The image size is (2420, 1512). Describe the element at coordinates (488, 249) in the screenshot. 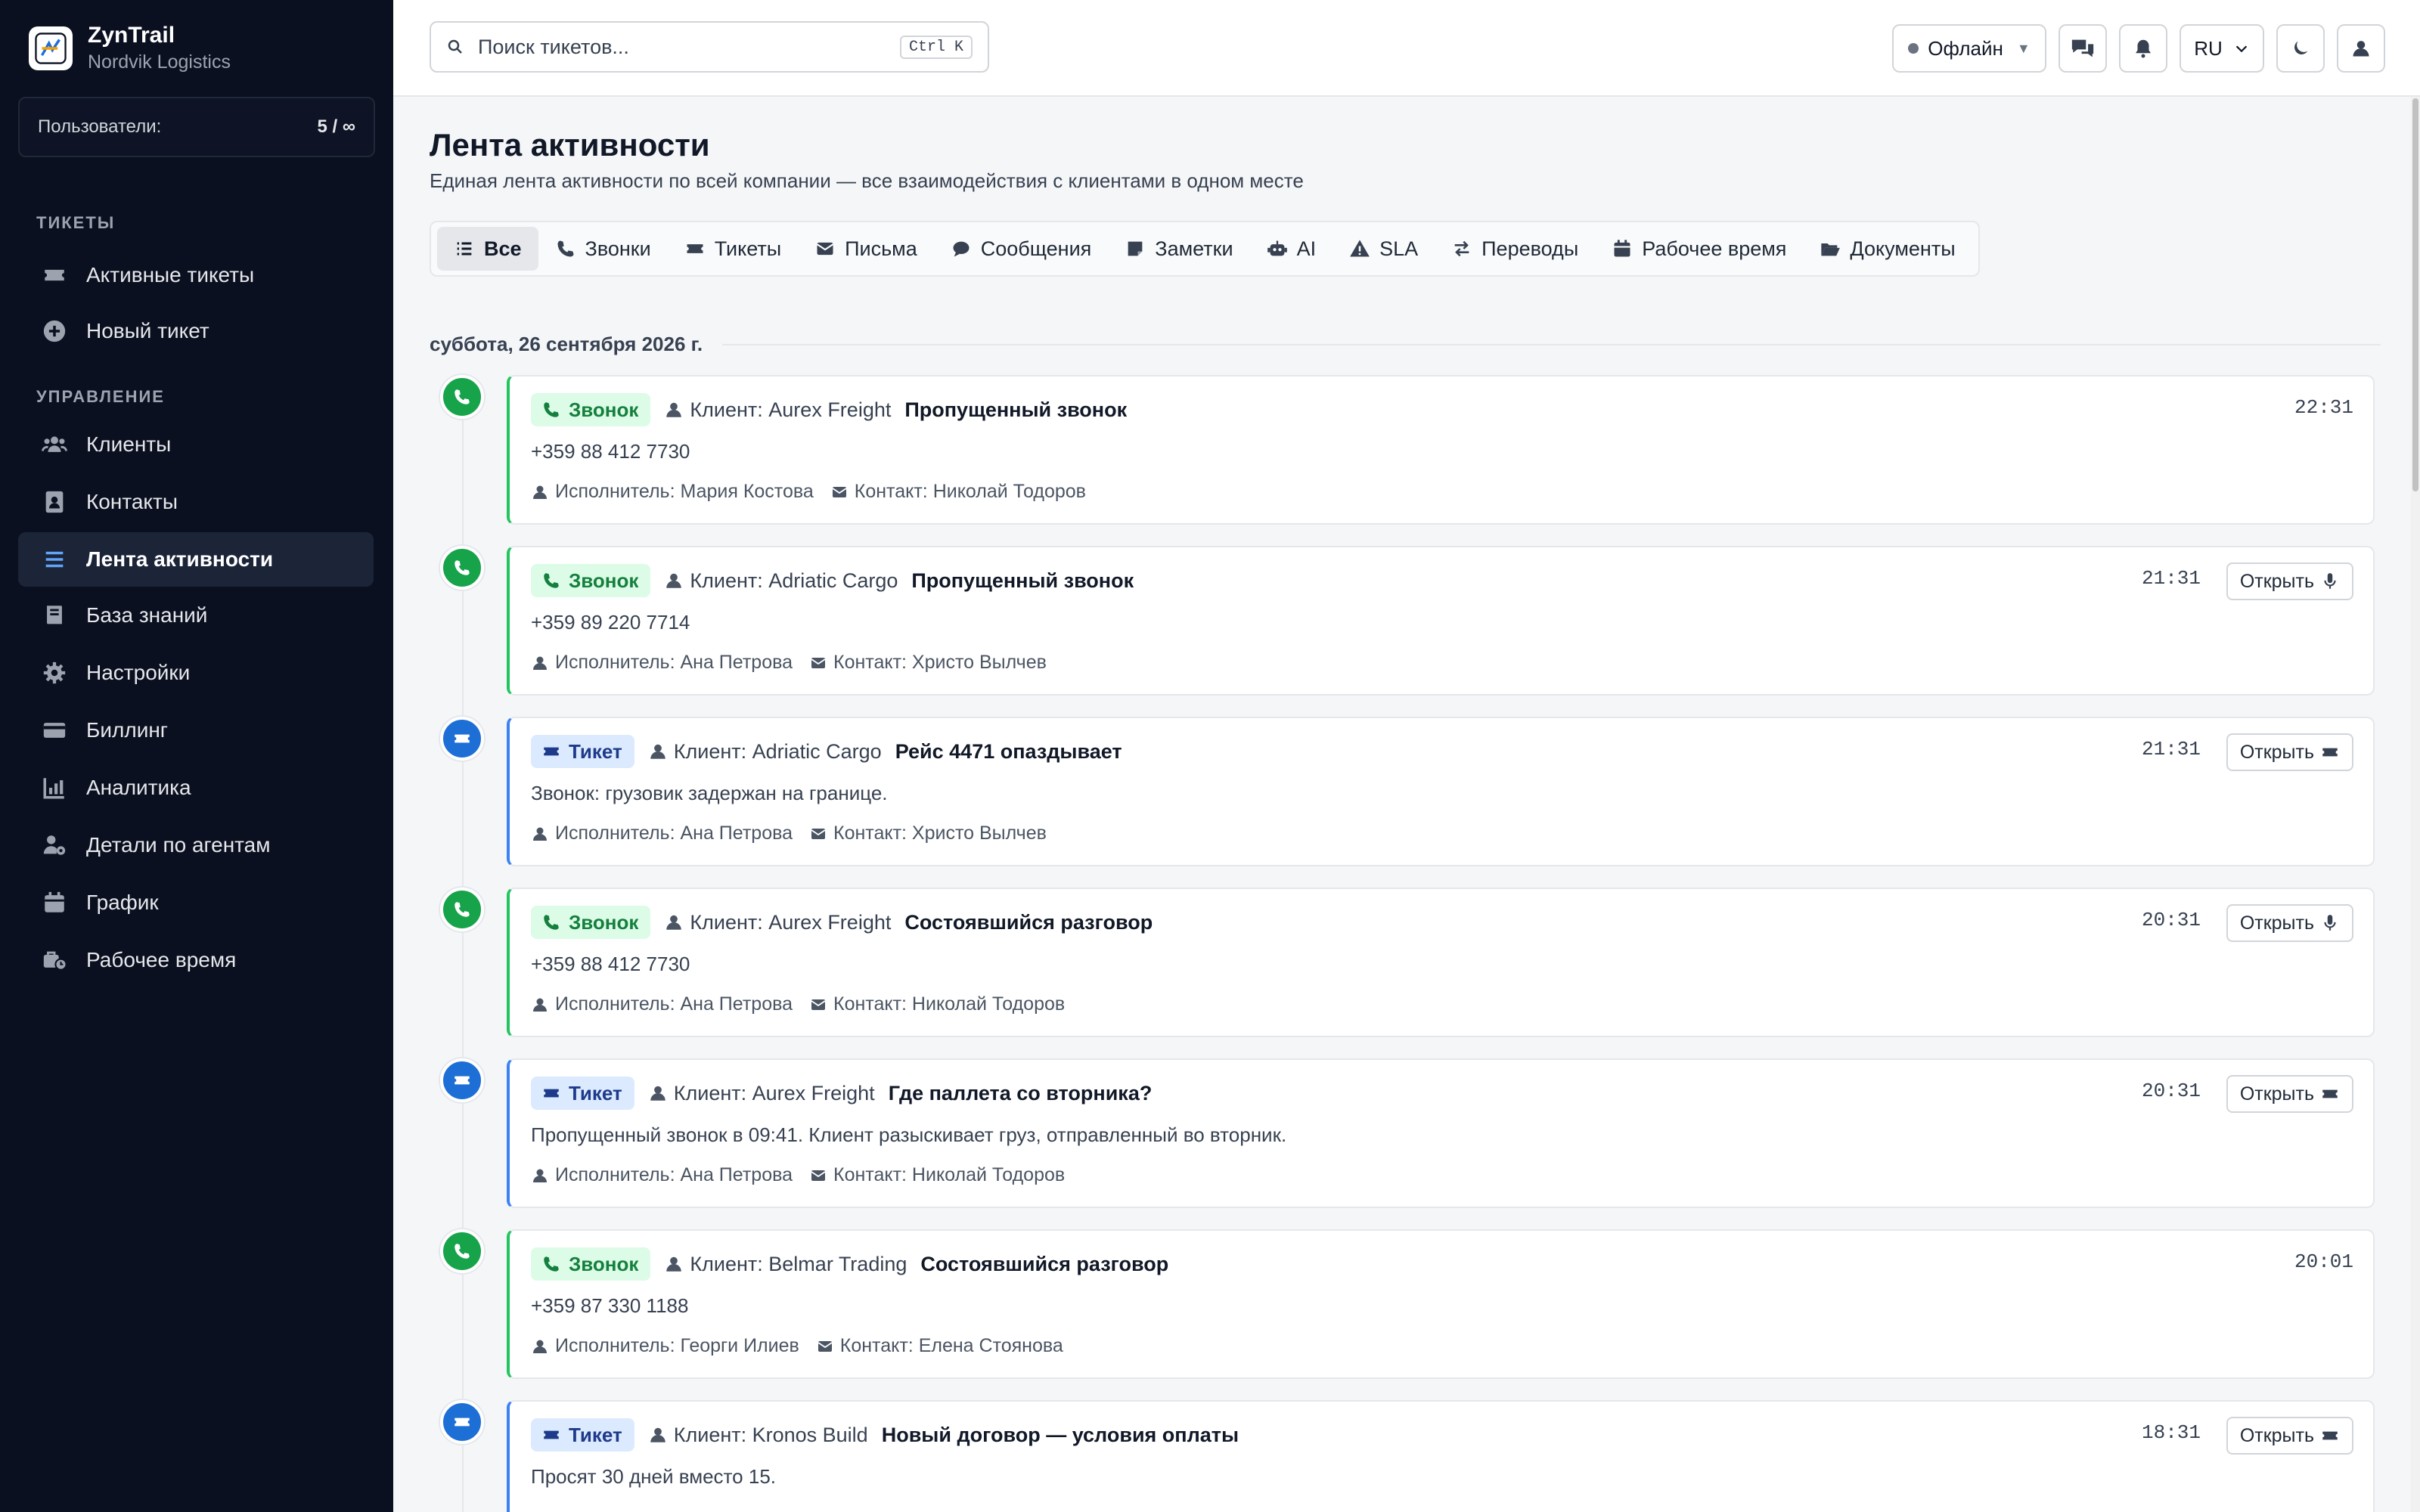

I see `tab-all: Все` at that location.